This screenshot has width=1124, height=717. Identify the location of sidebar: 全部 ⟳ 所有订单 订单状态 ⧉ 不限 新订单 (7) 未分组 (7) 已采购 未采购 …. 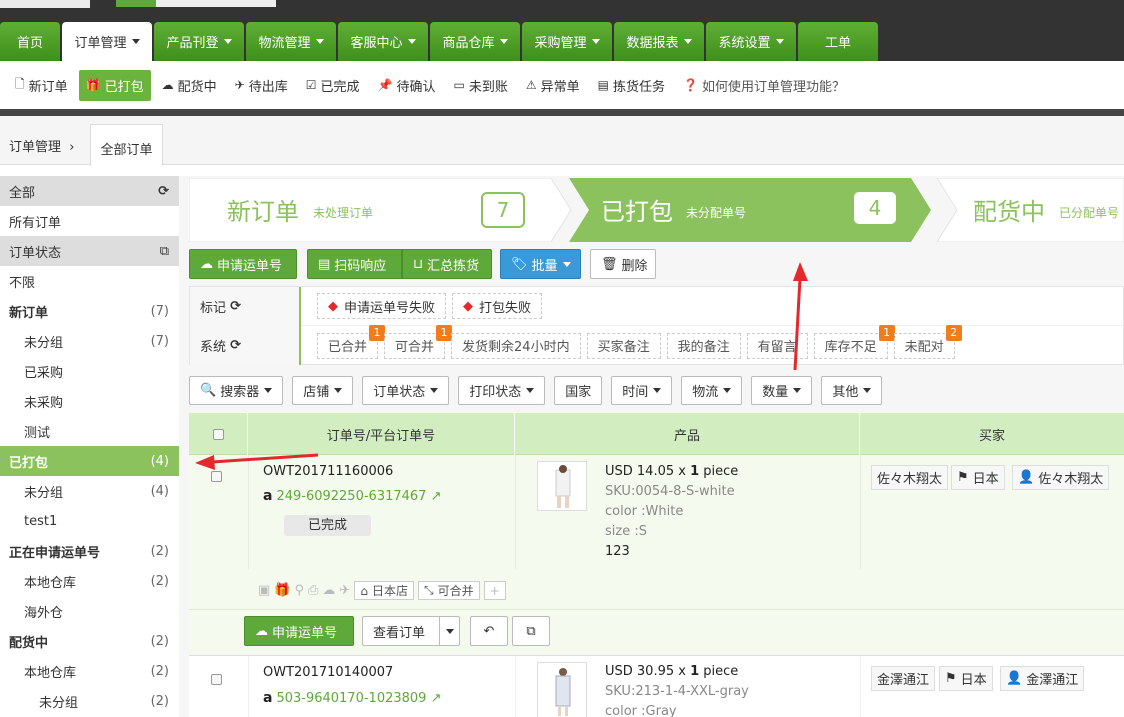
(89, 446).